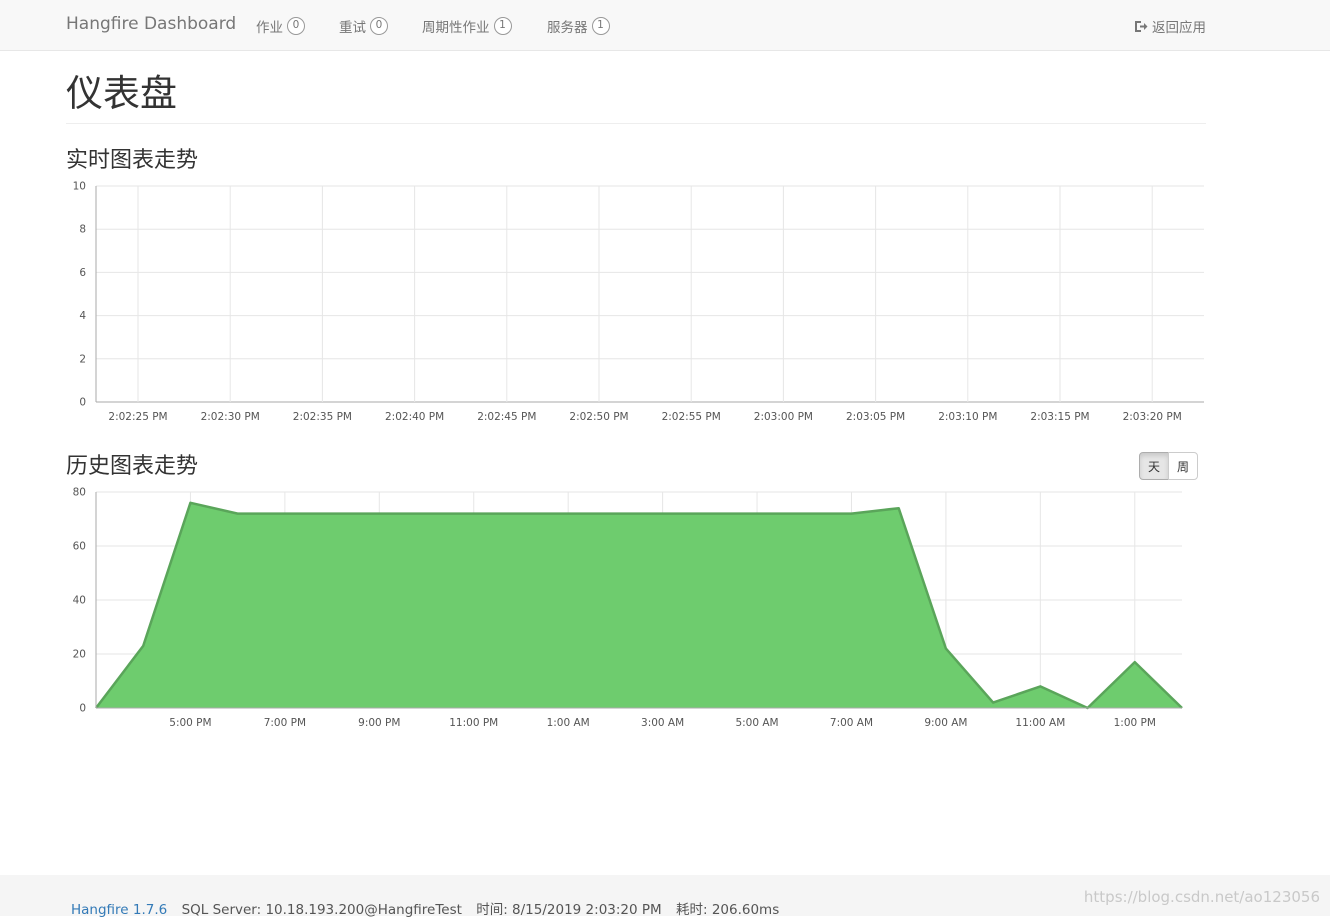 Image resolution: width=1330 pixels, height=918 pixels. I want to click on x-tick-label: 2:02:40 PM, so click(414, 417).